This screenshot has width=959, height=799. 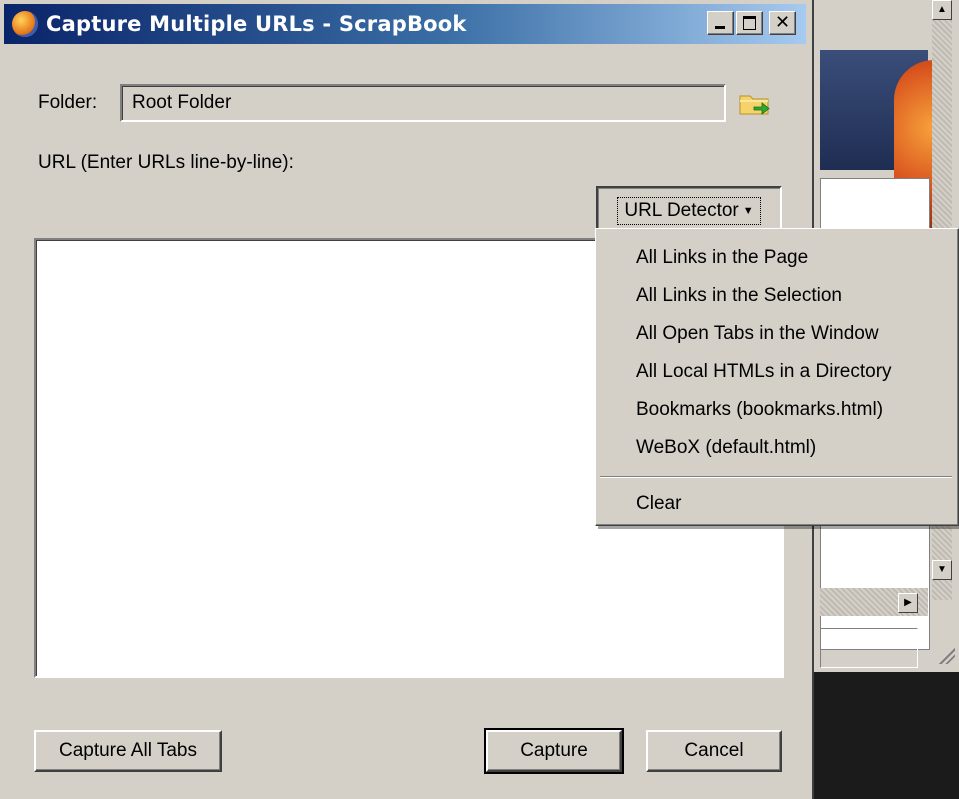 What do you see at coordinates (942, 10) in the screenshot?
I see `scroll-up-icon: ▲` at bounding box center [942, 10].